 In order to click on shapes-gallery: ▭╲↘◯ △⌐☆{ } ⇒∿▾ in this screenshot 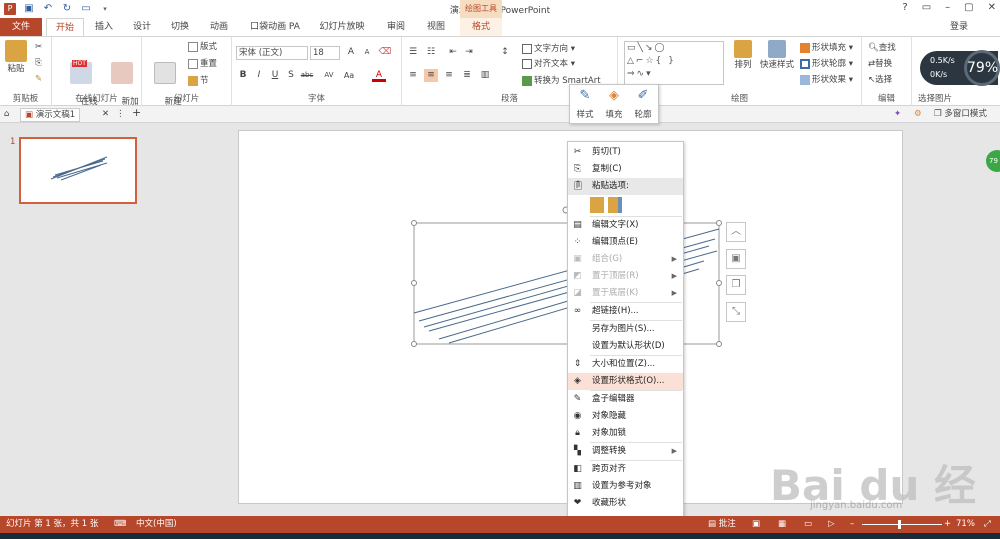, I will do `click(674, 63)`.